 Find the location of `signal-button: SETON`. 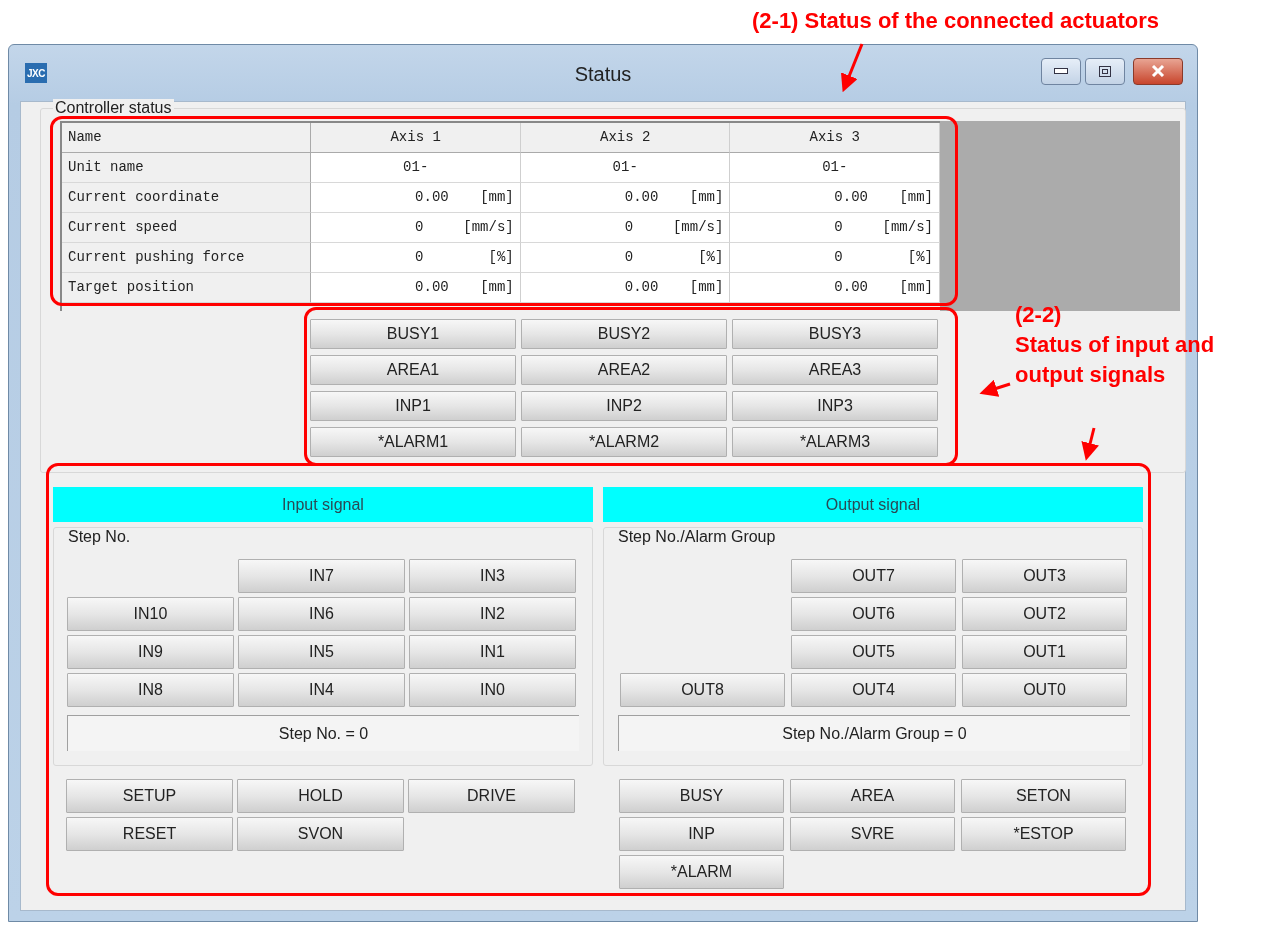

signal-button: SETON is located at coordinates (1043, 796).